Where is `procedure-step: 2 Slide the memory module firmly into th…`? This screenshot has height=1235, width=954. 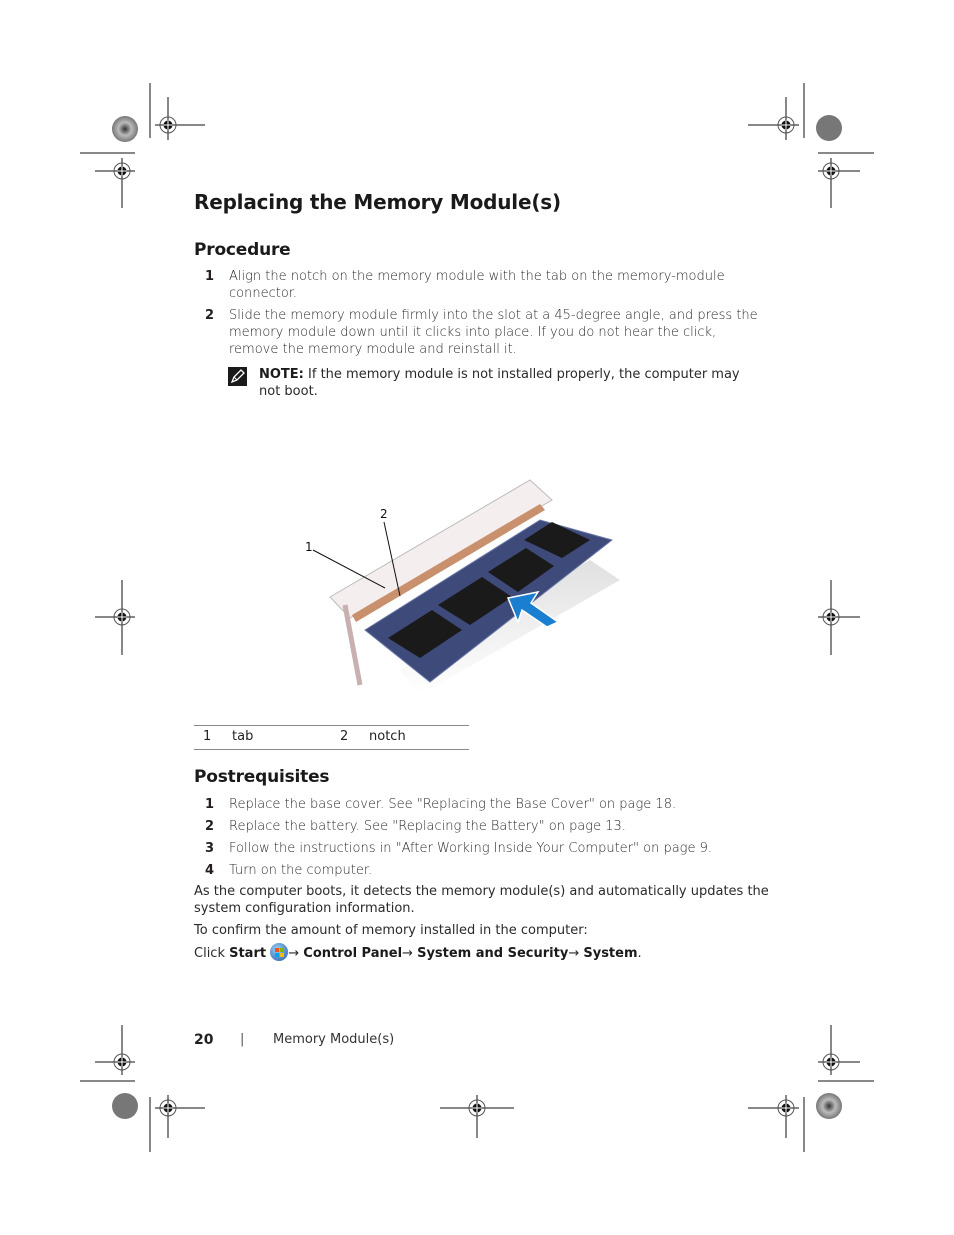
procedure-step: 2 Slide the memory module firmly into th… is located at coordinates (479, 332).